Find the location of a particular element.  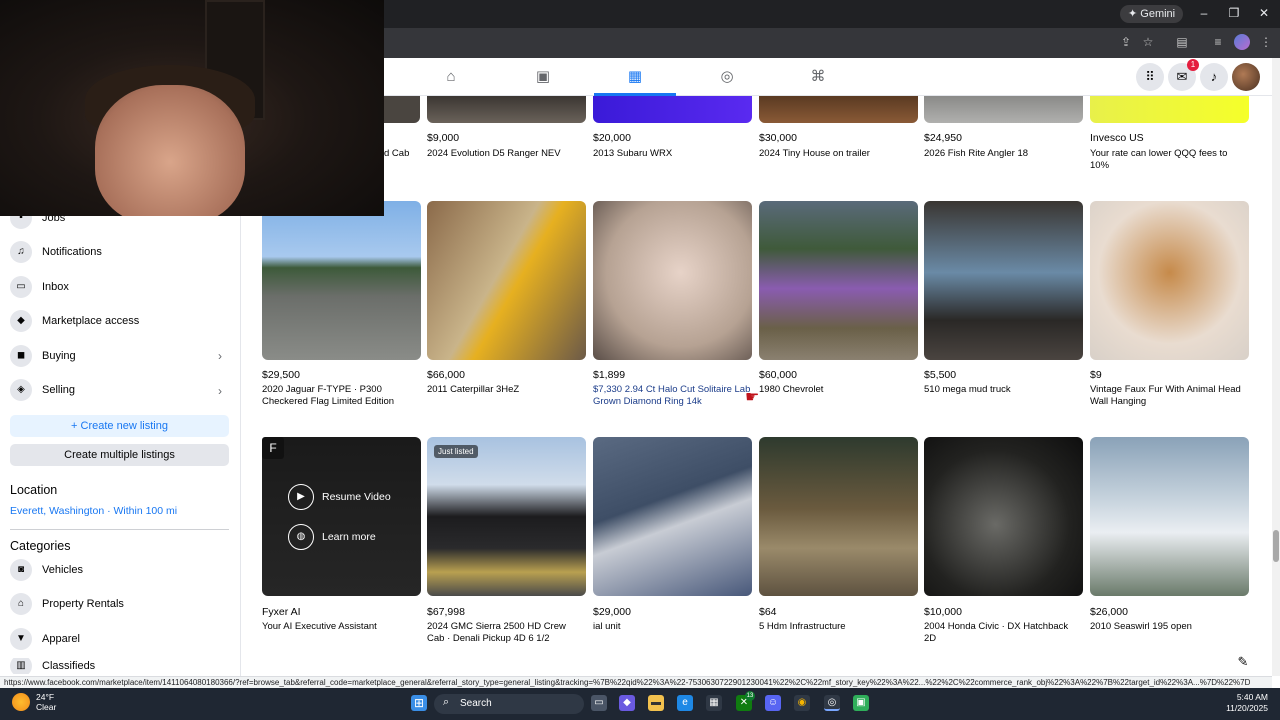

weather-widget: 24°F Clear is located at coordinates (34, 702).